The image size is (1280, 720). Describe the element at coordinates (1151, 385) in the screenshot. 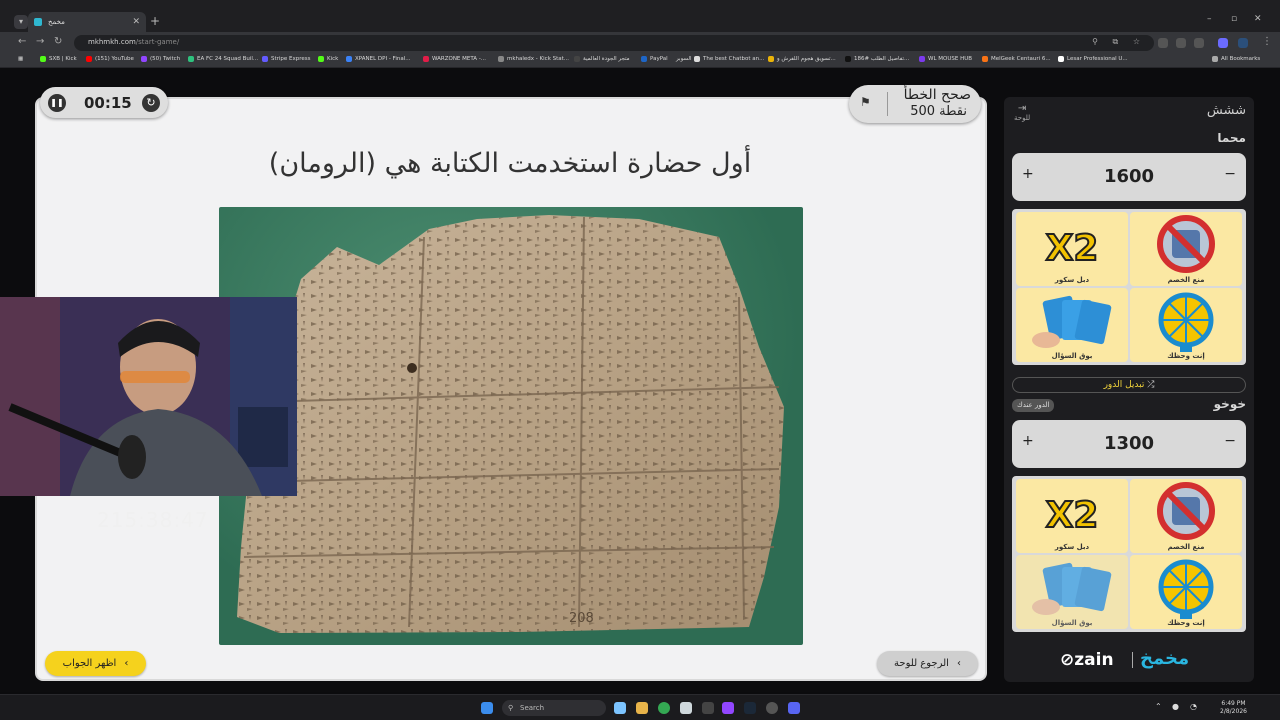

I see `shuffle-icon: ⤮` at that location.